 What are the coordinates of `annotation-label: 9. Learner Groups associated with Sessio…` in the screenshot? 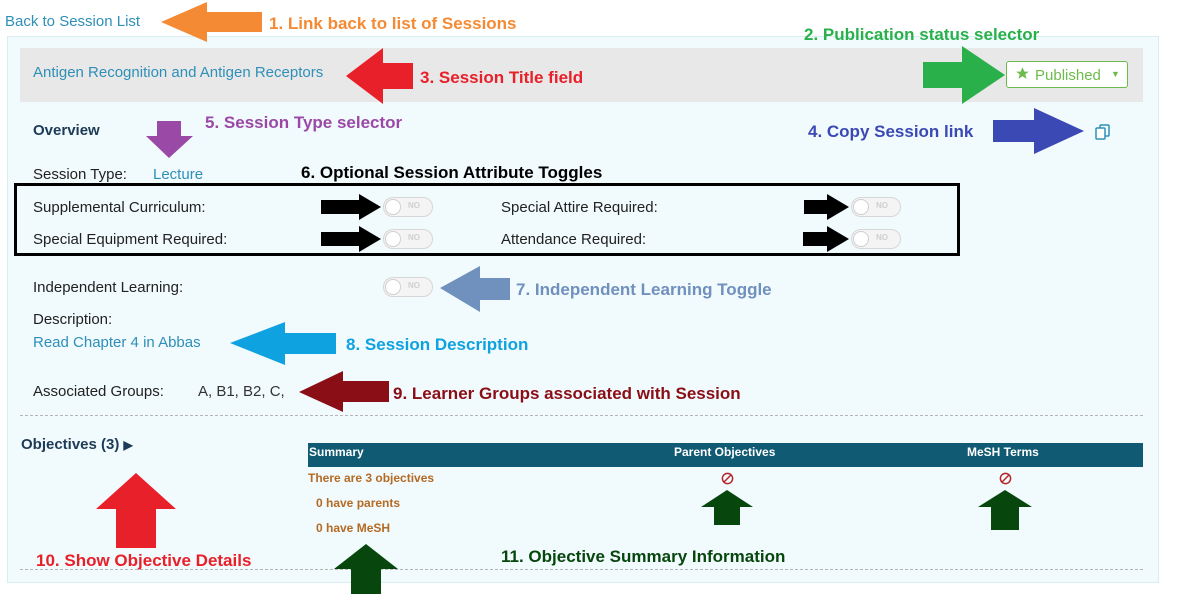 It's located at (567, 393).